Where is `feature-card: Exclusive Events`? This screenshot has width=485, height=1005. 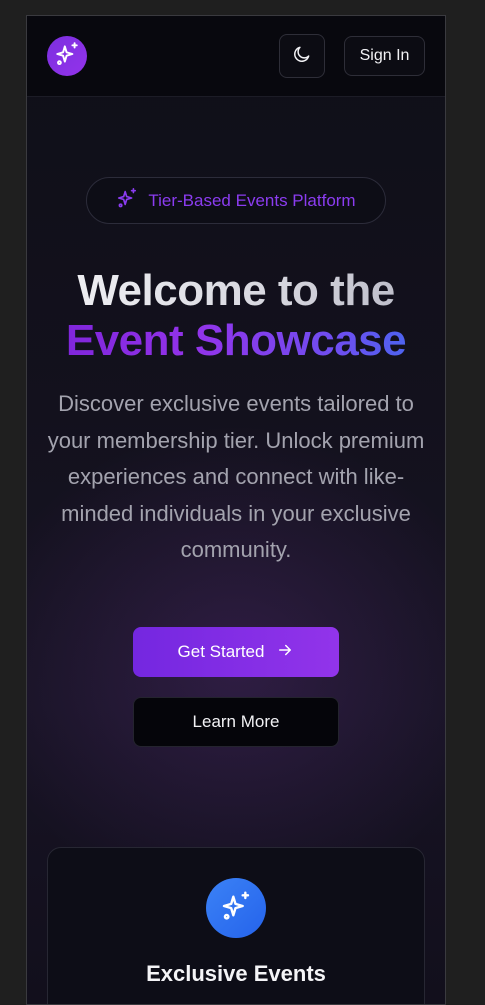
feature-card: Exclusive Events is located at coordinates (236, 925).